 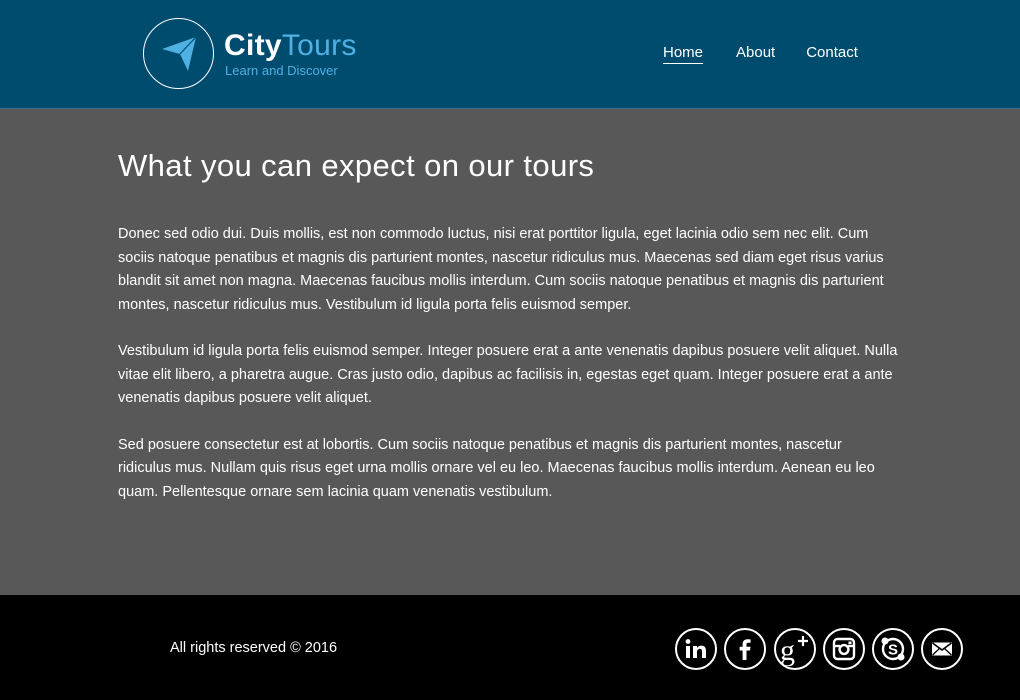 What do you see at coordinates (319, 45) in the screenshot?
I see `logo-title-tours: Tours` at bounding box center [319, 45].